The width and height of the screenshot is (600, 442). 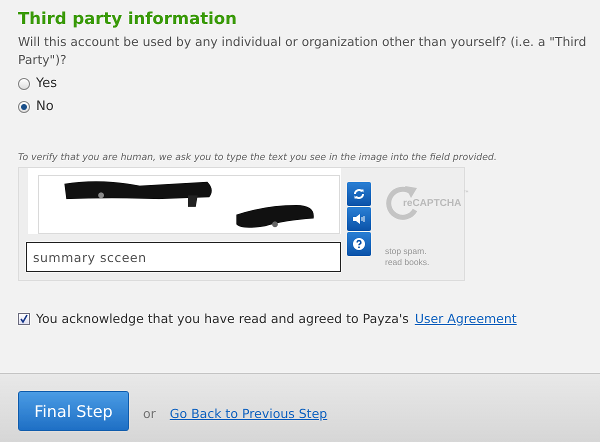 What do you see at coordinates (465, 318) in the screenshot?
I see `user-agreement-link: User Agreement` at bounding box center [465, 318].